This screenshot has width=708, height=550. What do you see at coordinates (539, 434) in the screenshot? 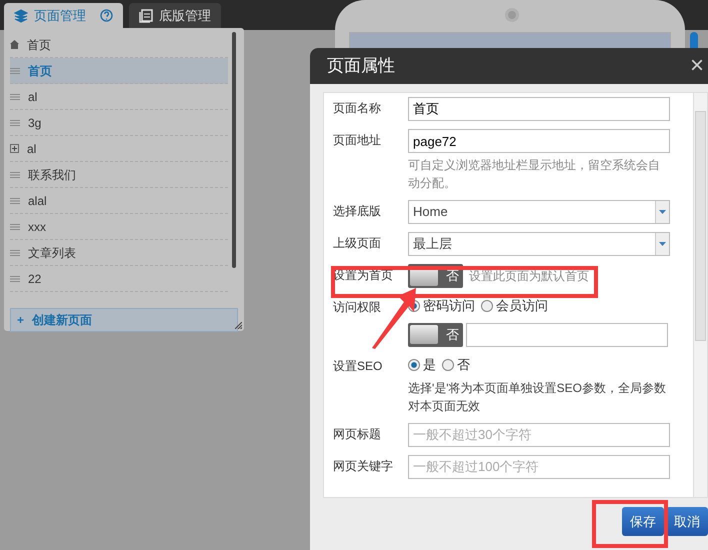
I see `text-field: 一般不超过30个字符` at bounding box center [539, 434].